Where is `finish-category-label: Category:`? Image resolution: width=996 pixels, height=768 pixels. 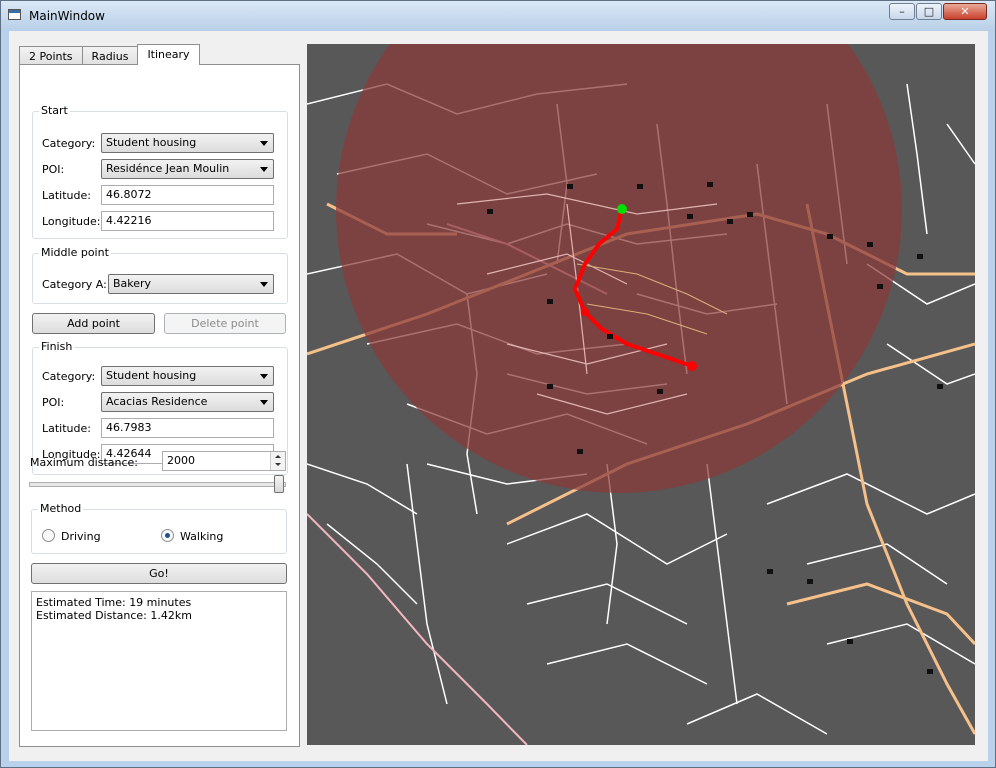 finish-category-label: Category: is located at coordinates (69, 376).